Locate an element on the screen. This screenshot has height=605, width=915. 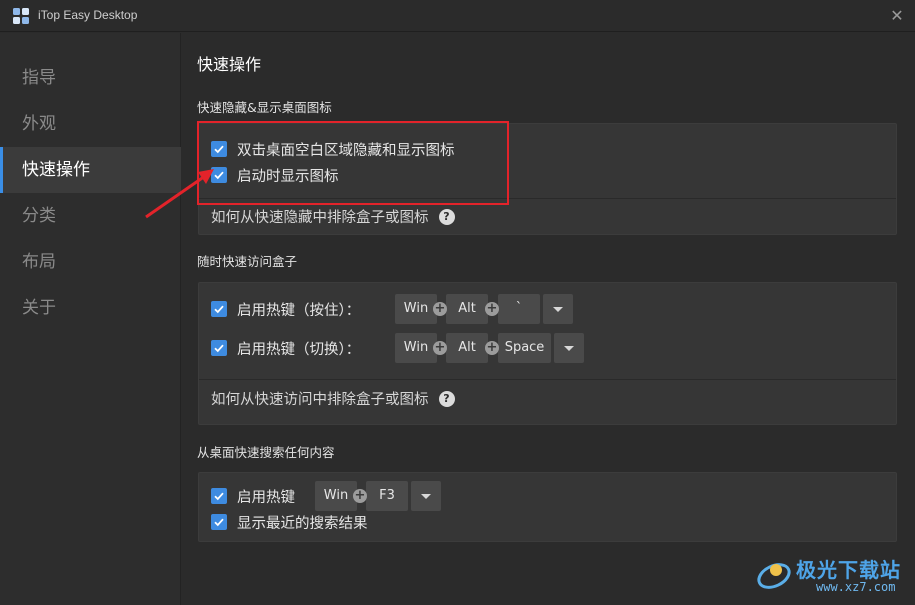
help-label: 如何从快速访问中排除盒子或图标 is located at coordinates (320, 400).